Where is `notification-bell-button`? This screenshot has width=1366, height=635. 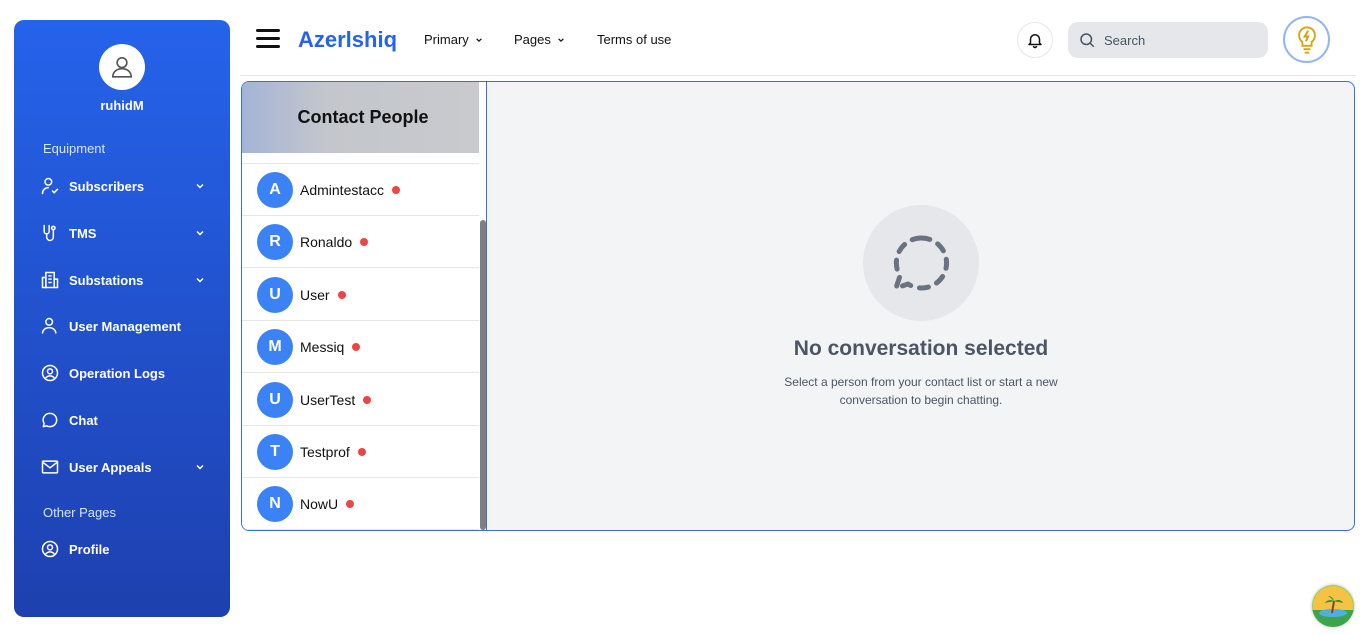
notification-bell-button is located at coordinates (1035, 40).